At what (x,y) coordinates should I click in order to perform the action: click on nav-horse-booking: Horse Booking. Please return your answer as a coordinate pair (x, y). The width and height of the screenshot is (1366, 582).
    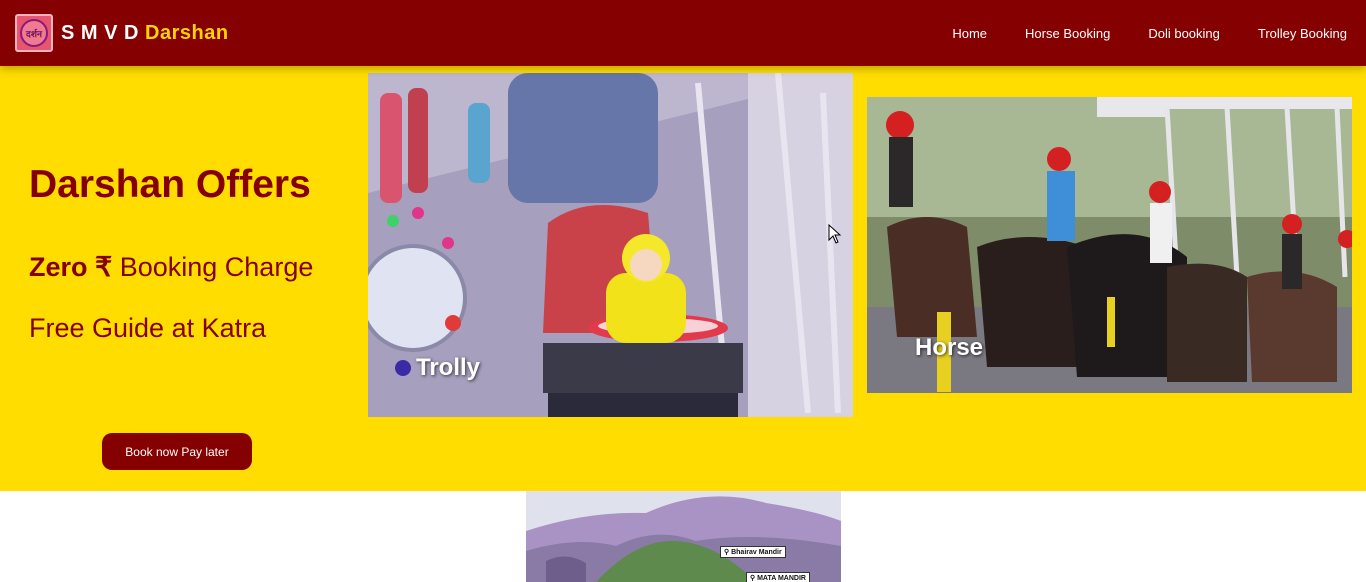
    Looking at the image, I should click on (1067, 33).